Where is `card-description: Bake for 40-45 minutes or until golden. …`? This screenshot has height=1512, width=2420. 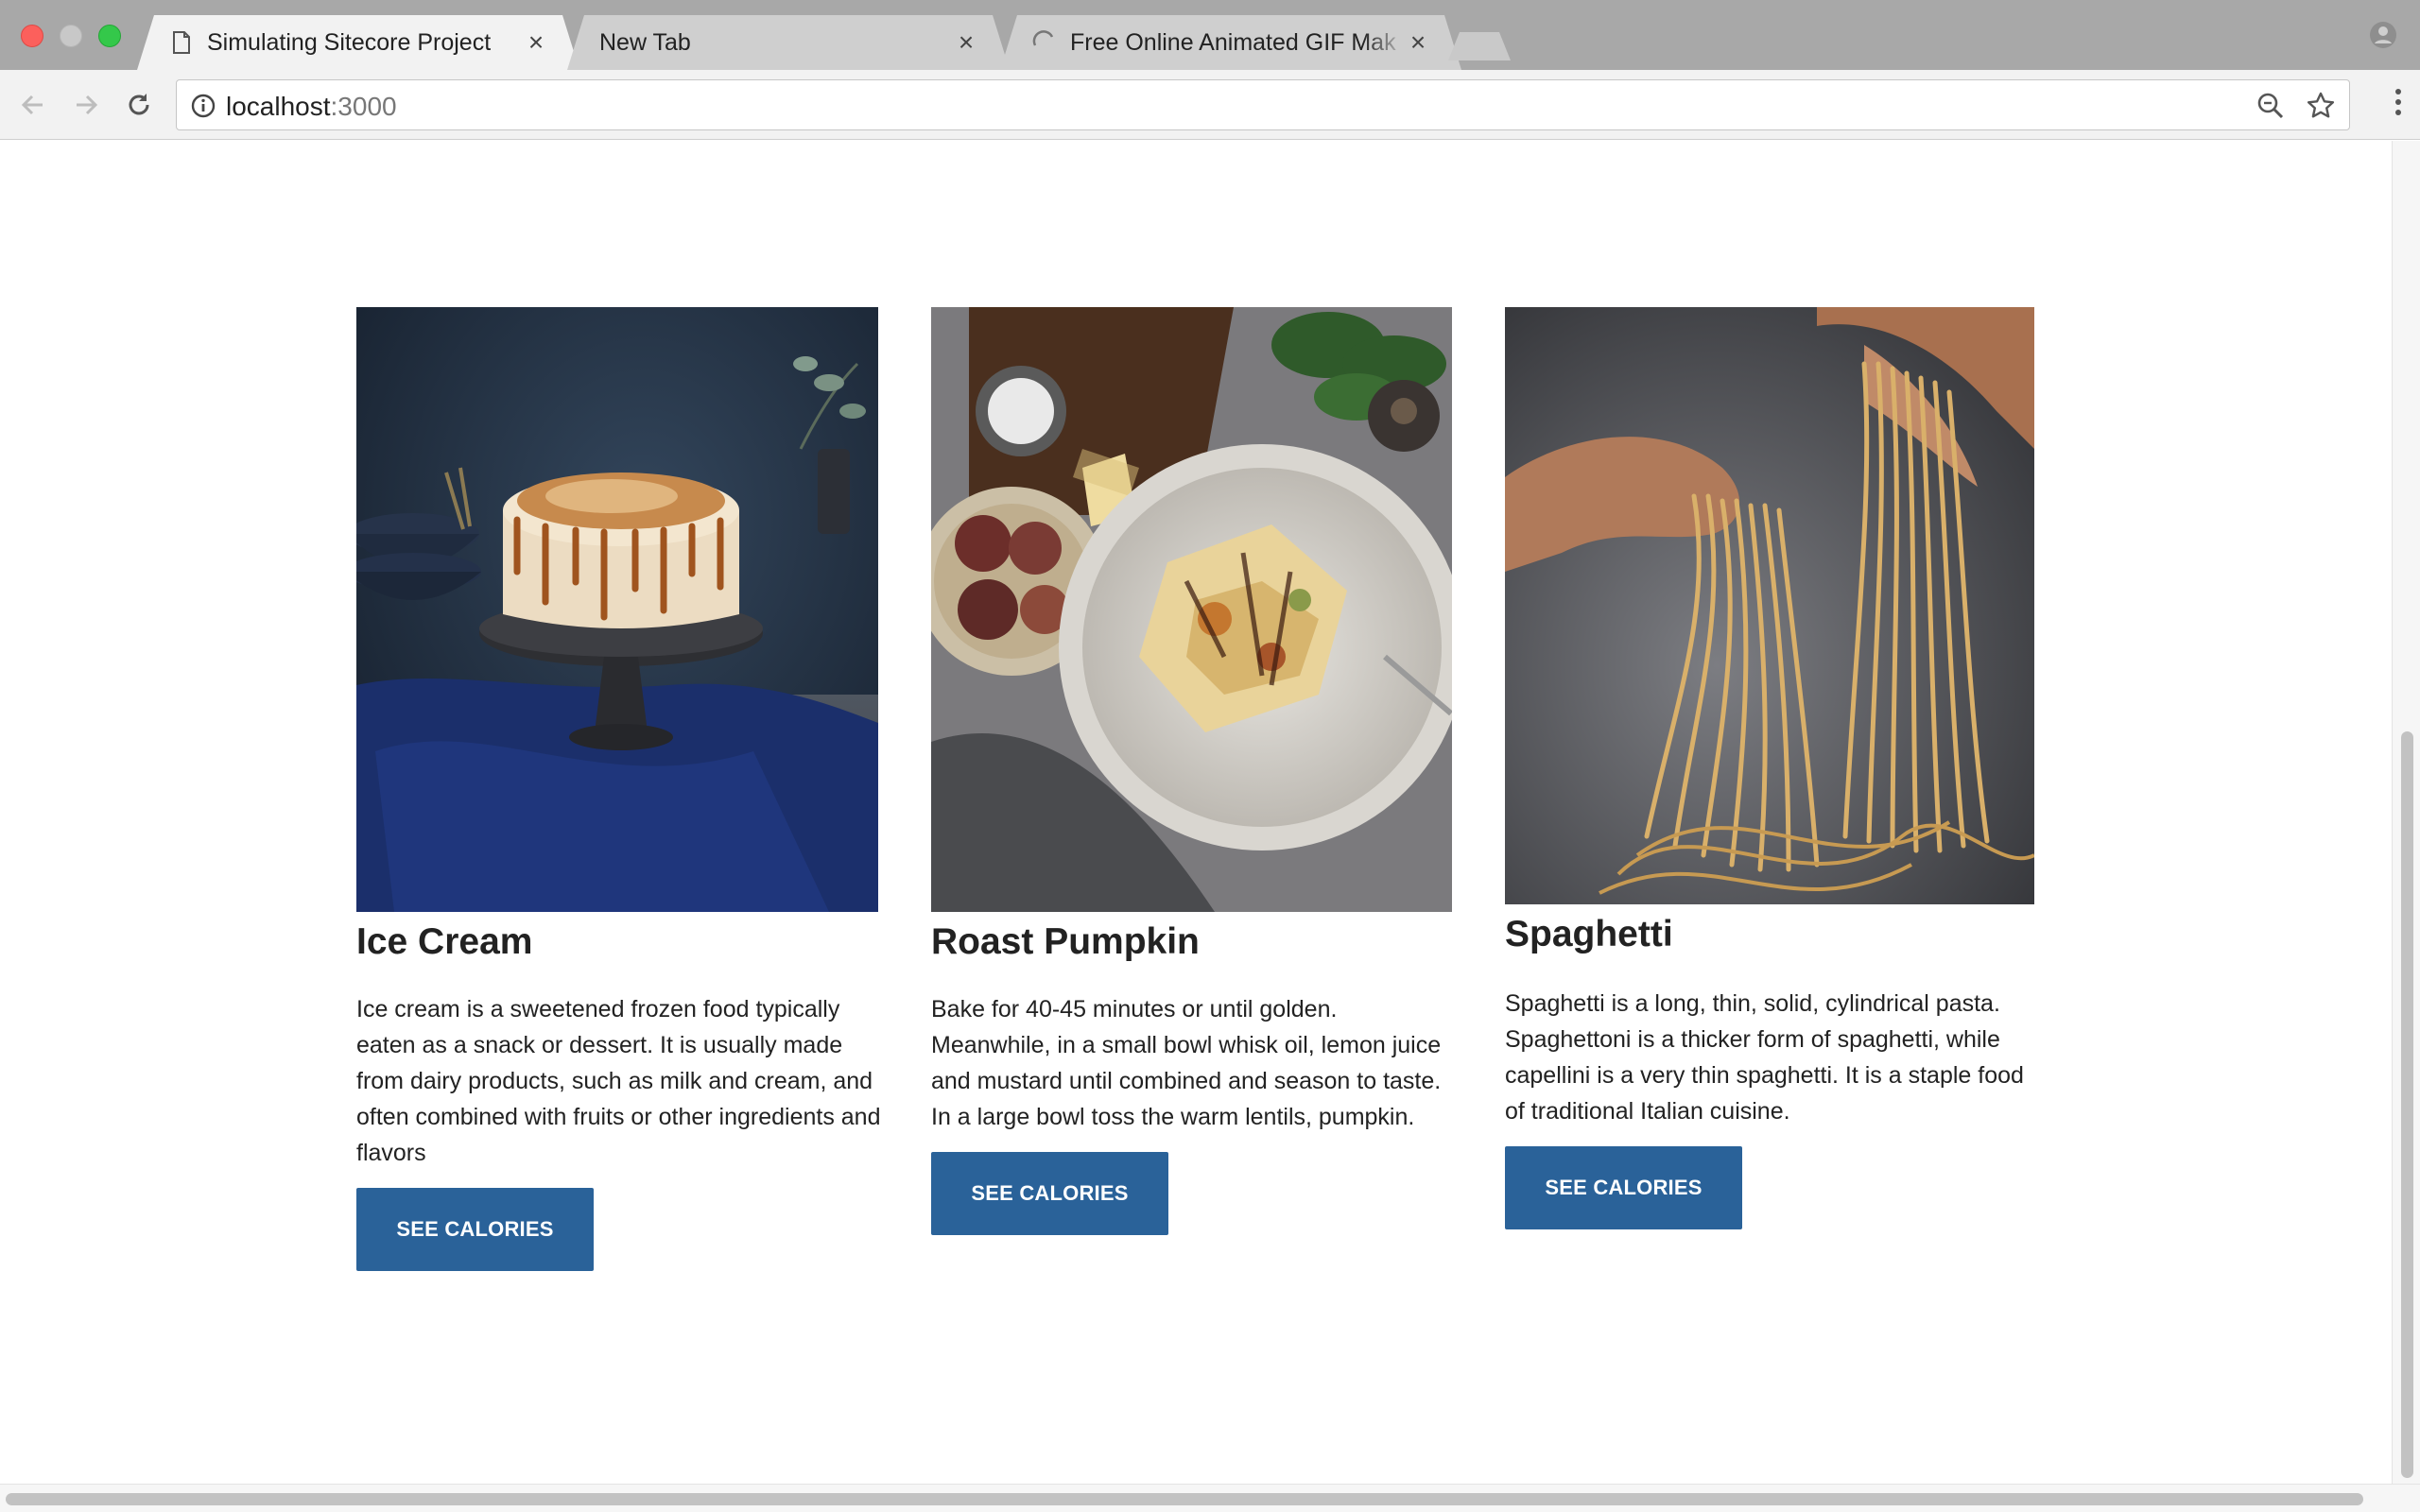 card-description: Bake for 40-45 minutes or until golden. … is located at coordinates (1186, 1063).